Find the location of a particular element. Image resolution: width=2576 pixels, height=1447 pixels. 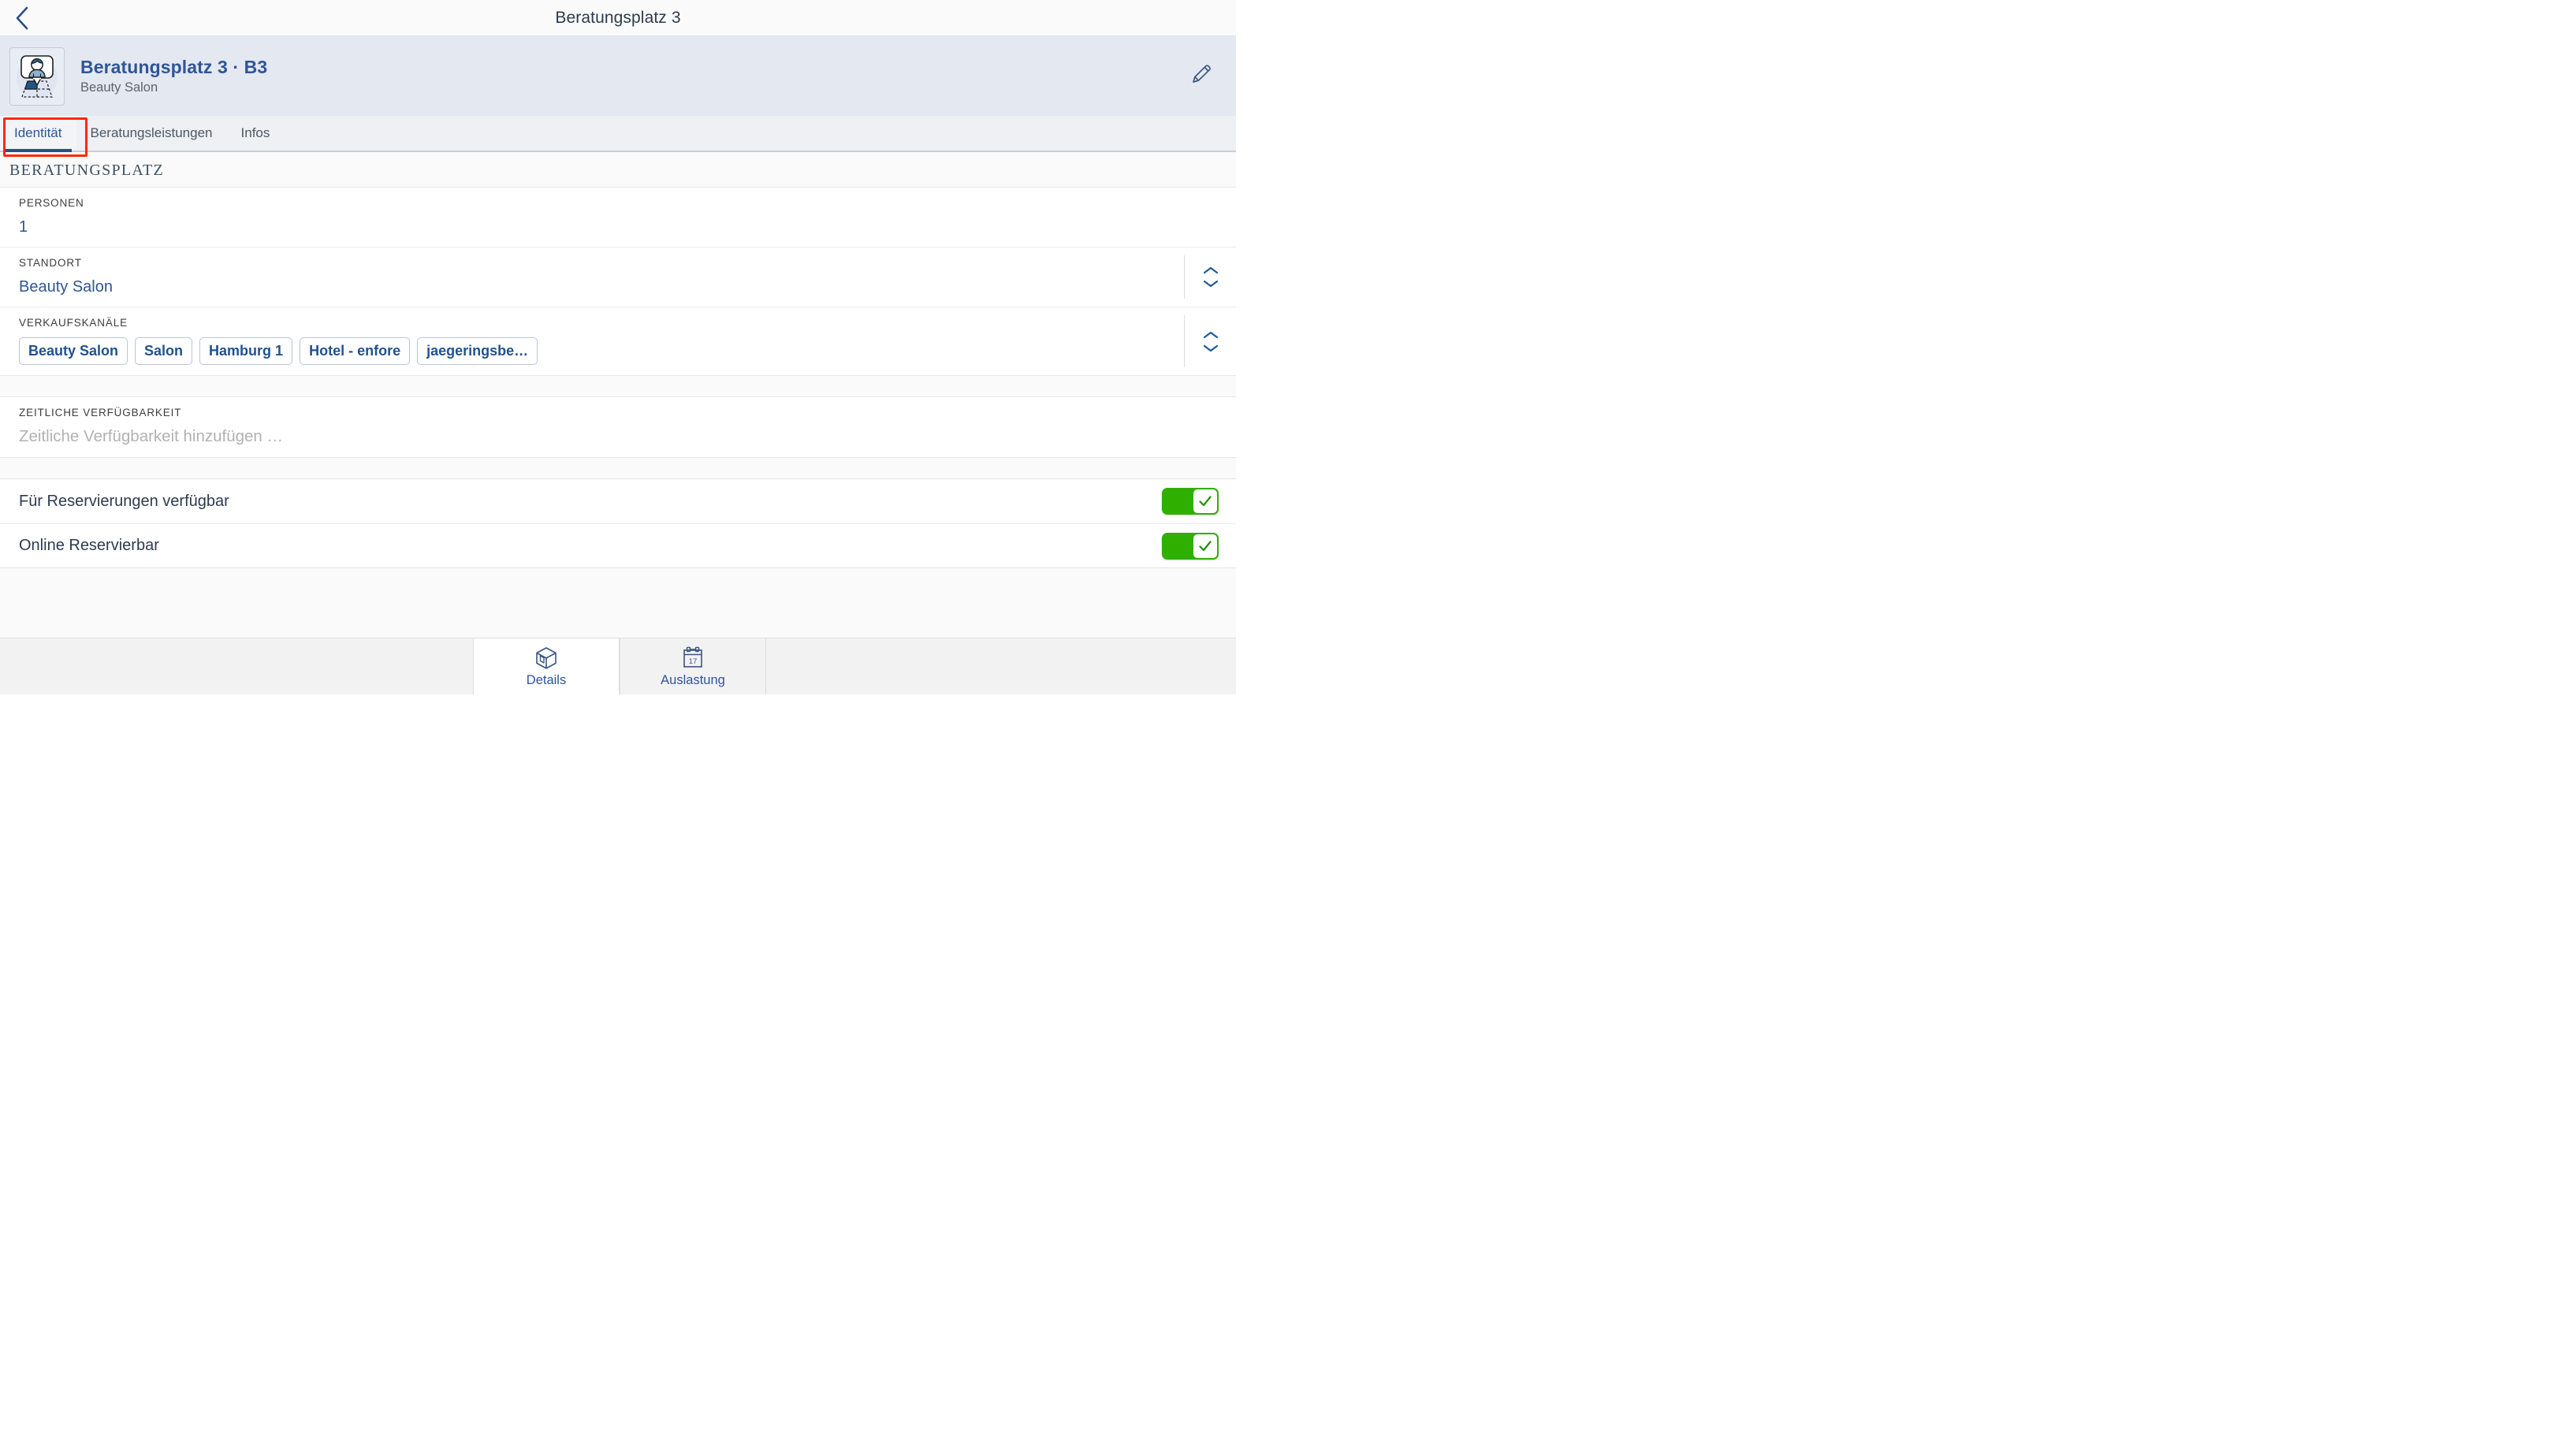

toggle-switch-online-reservierbar is located at coordinates (1190, 546).